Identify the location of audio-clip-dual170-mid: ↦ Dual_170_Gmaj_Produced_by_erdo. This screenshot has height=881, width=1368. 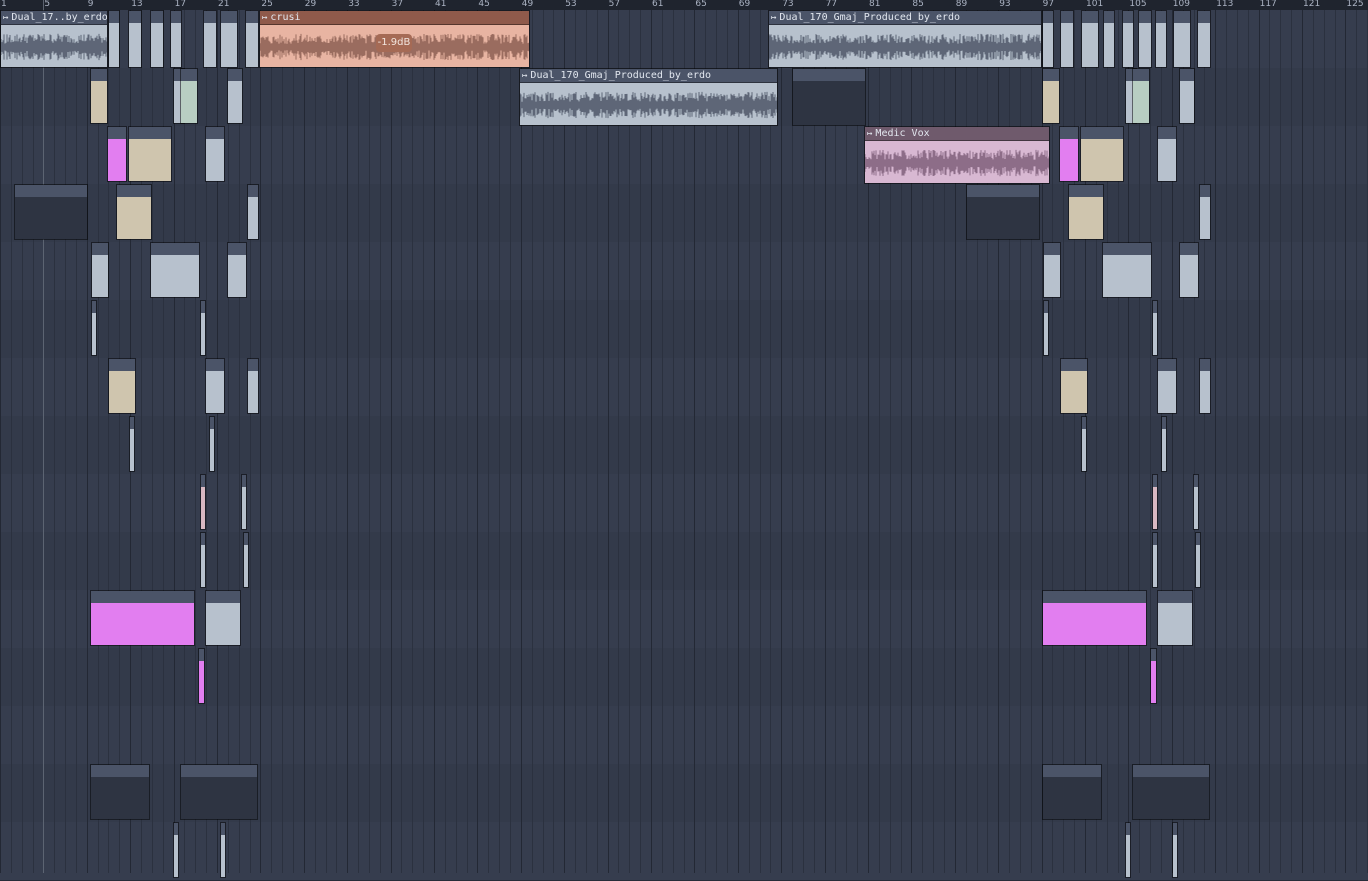
(648, 97).